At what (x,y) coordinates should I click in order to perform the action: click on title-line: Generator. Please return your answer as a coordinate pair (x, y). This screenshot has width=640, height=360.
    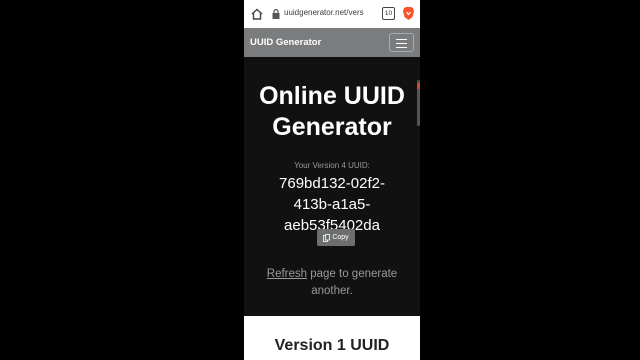
    Looking at the image, I should click on (332, 127).